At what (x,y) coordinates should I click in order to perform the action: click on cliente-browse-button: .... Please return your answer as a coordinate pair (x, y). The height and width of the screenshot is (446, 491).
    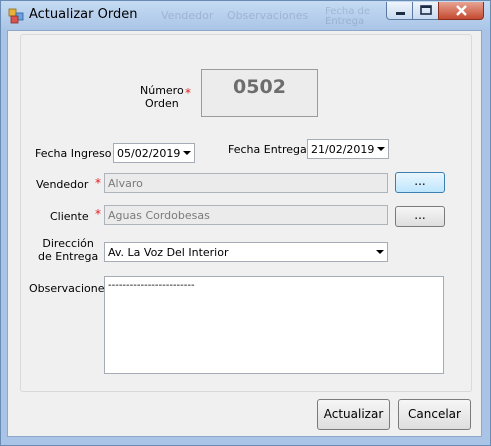
    Looking at the image, I should click on (420, 216).